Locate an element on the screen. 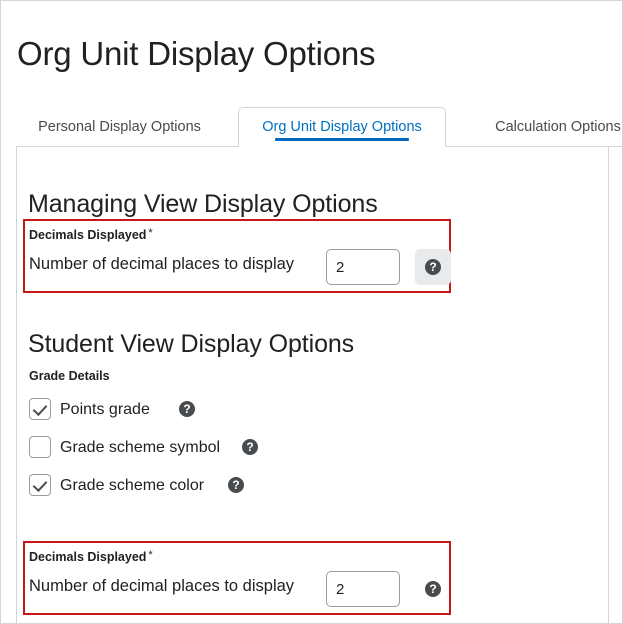 Image resolution: width=623 pixels, height=624 pixels. student-decimals-label: Decimals Displayed * is located at coordinates (91, 556).